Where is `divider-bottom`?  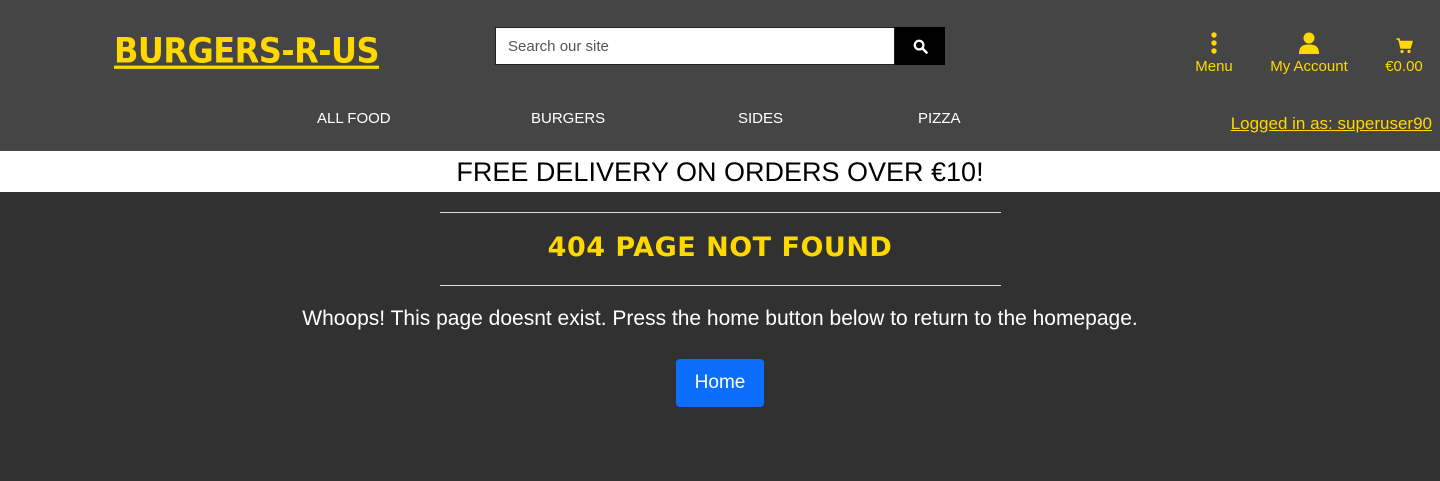
divider-bottom is located at coordinates (720, 285).